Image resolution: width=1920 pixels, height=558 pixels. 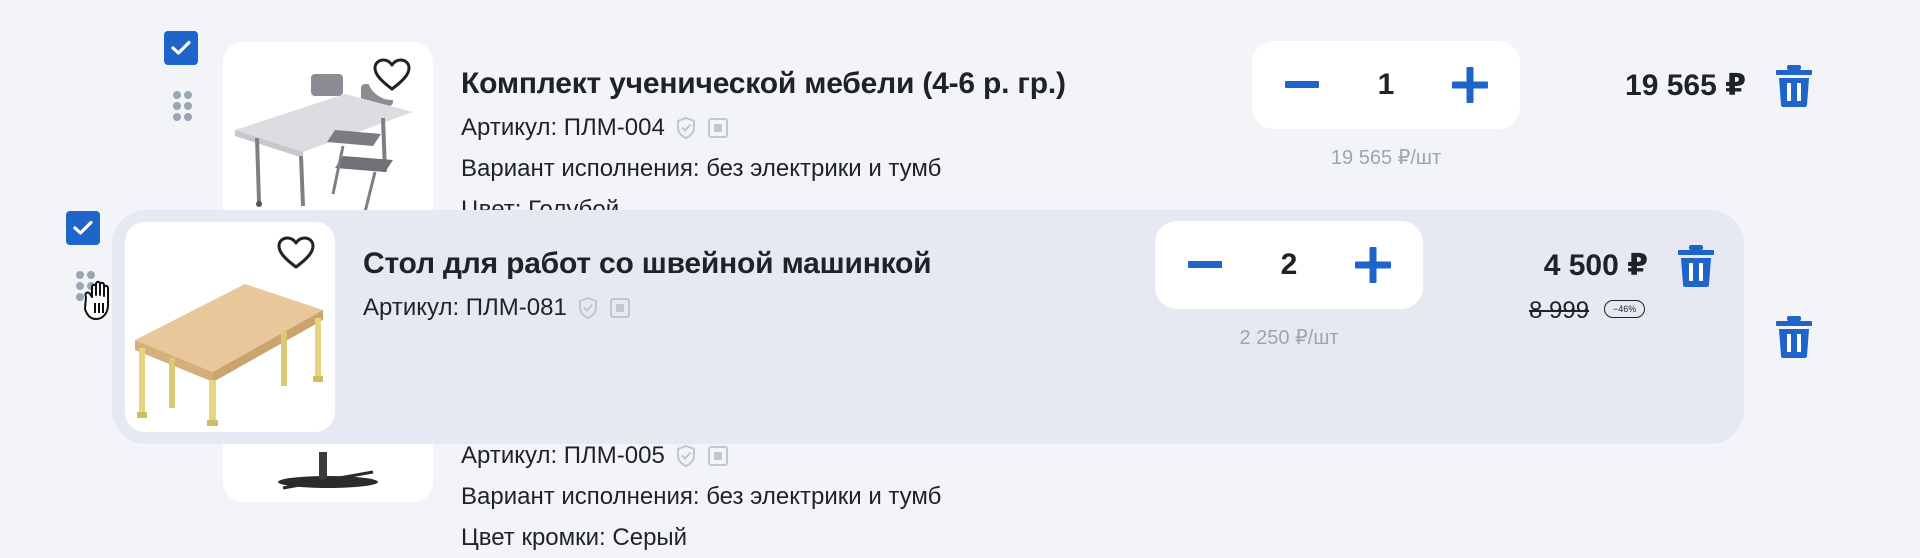 What do you see at coordinates (563, 127) in the screenshot?
I see `item-1-article-text: Артикул: ПЛМ-004` at bounding box center [563, 127].